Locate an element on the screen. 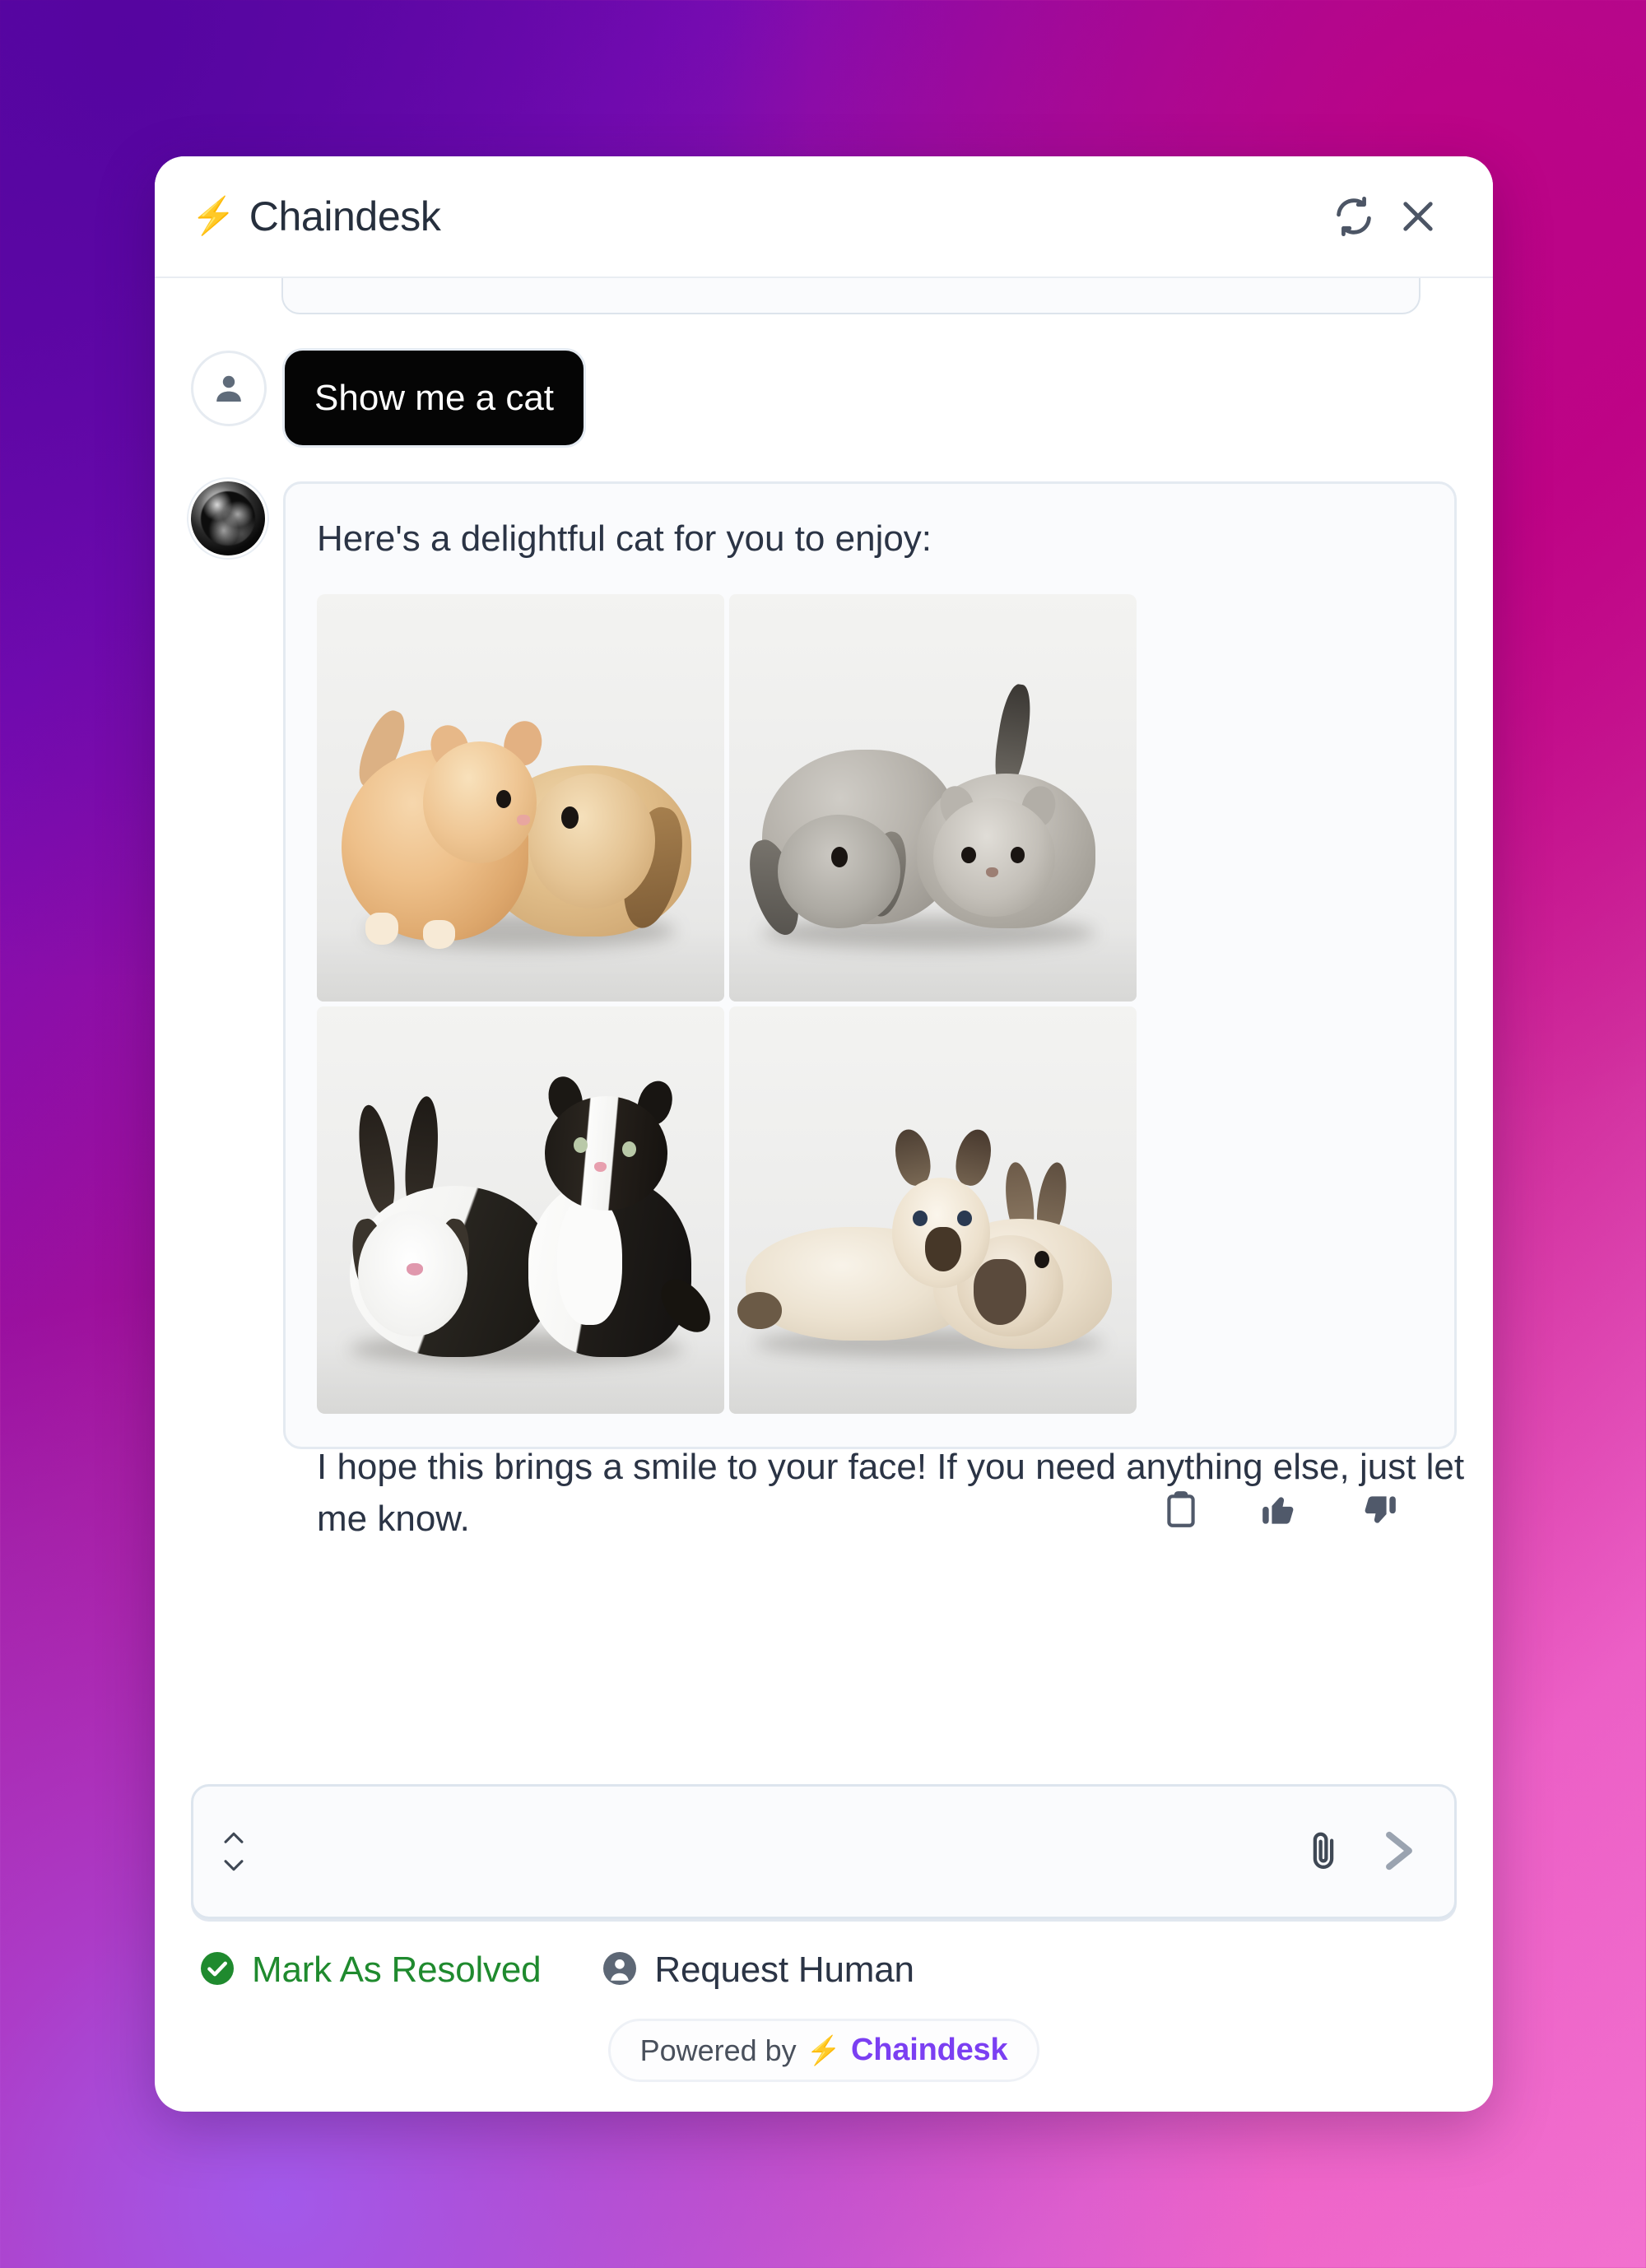 The height and width of the screenshot is (2268, 1646). brand: ⚡ Chaindesk is located at coordinates (316, 216).